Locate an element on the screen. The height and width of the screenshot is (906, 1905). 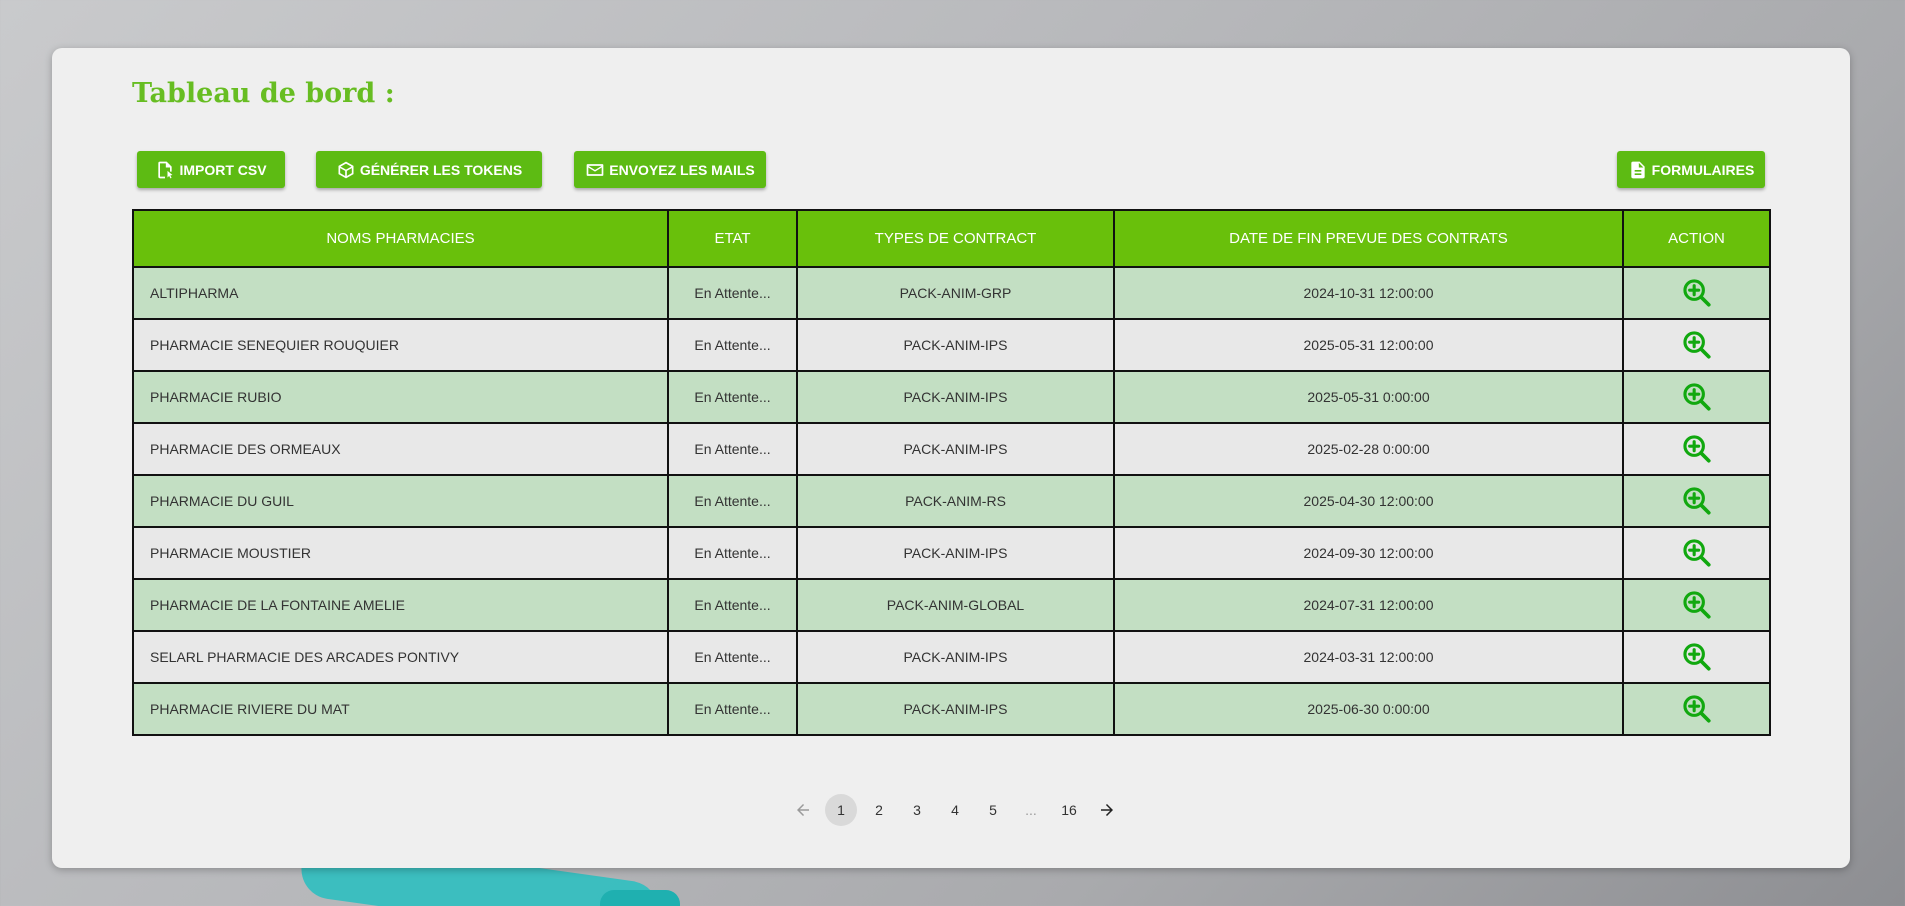
forms-label: FORMULAIRES is located at coordinates (1703, 169).